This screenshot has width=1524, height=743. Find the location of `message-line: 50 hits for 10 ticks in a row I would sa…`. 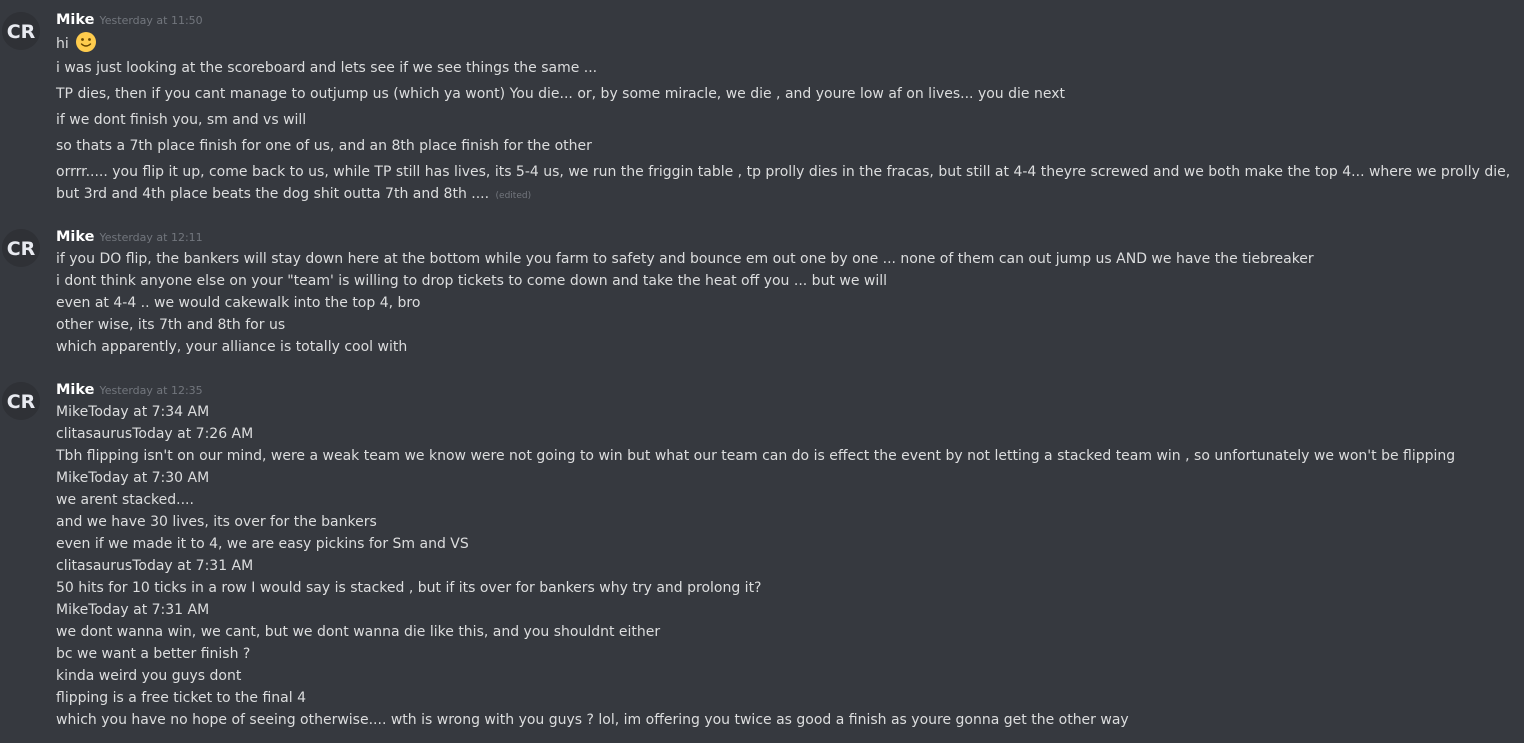

message-line: 50 hits for 10 ticks in a row I would sa… is located at coordinates (409, 588).